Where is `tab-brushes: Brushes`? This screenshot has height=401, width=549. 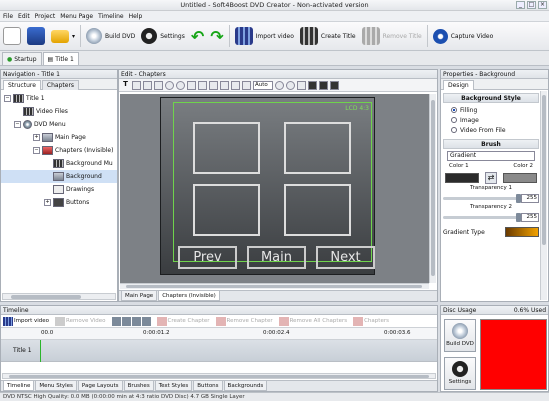
tab-brushes: Brushes is located at coordinates (138, 386).